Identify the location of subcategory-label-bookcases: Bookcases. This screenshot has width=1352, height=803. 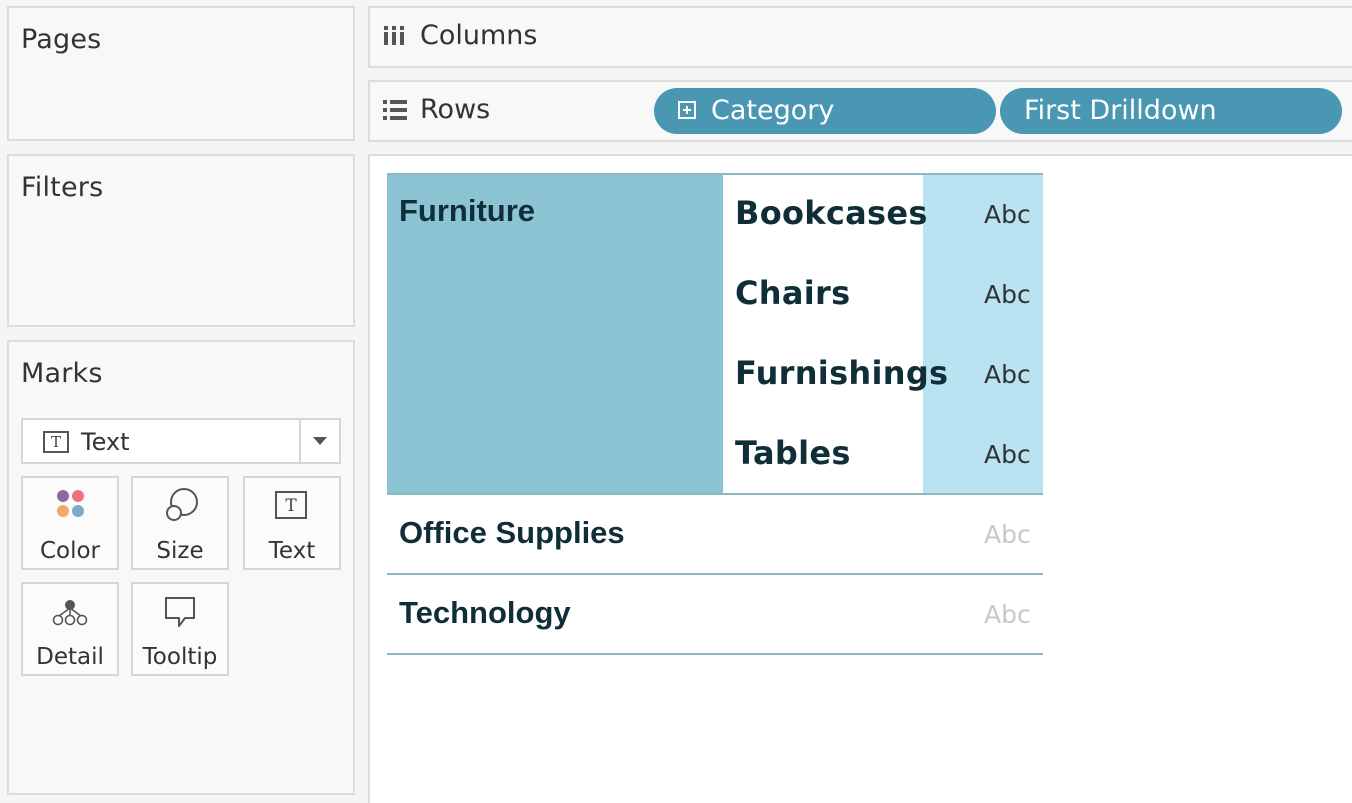
(831, 213).